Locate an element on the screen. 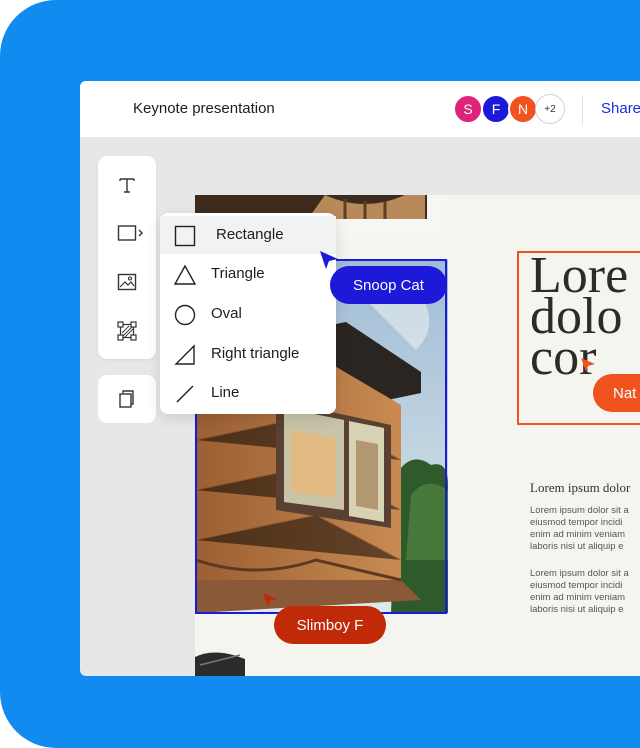  menu-item-label: Rectangle is located at coordinates (250, 234).